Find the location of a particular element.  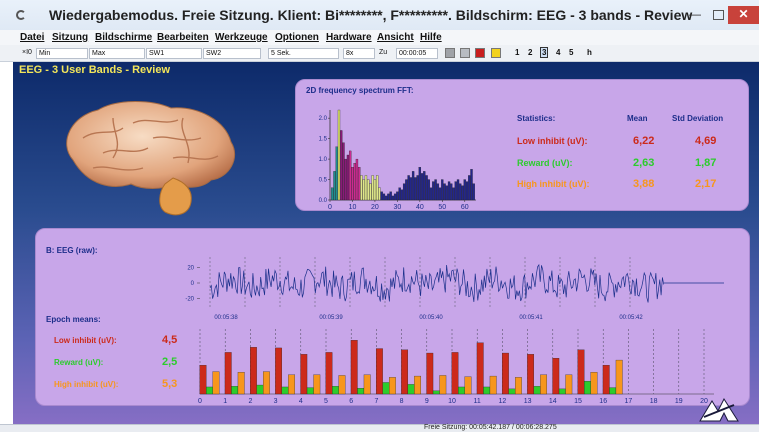

menu-werkzeuge: Werkzeuge is located at coordinates (241, 37).